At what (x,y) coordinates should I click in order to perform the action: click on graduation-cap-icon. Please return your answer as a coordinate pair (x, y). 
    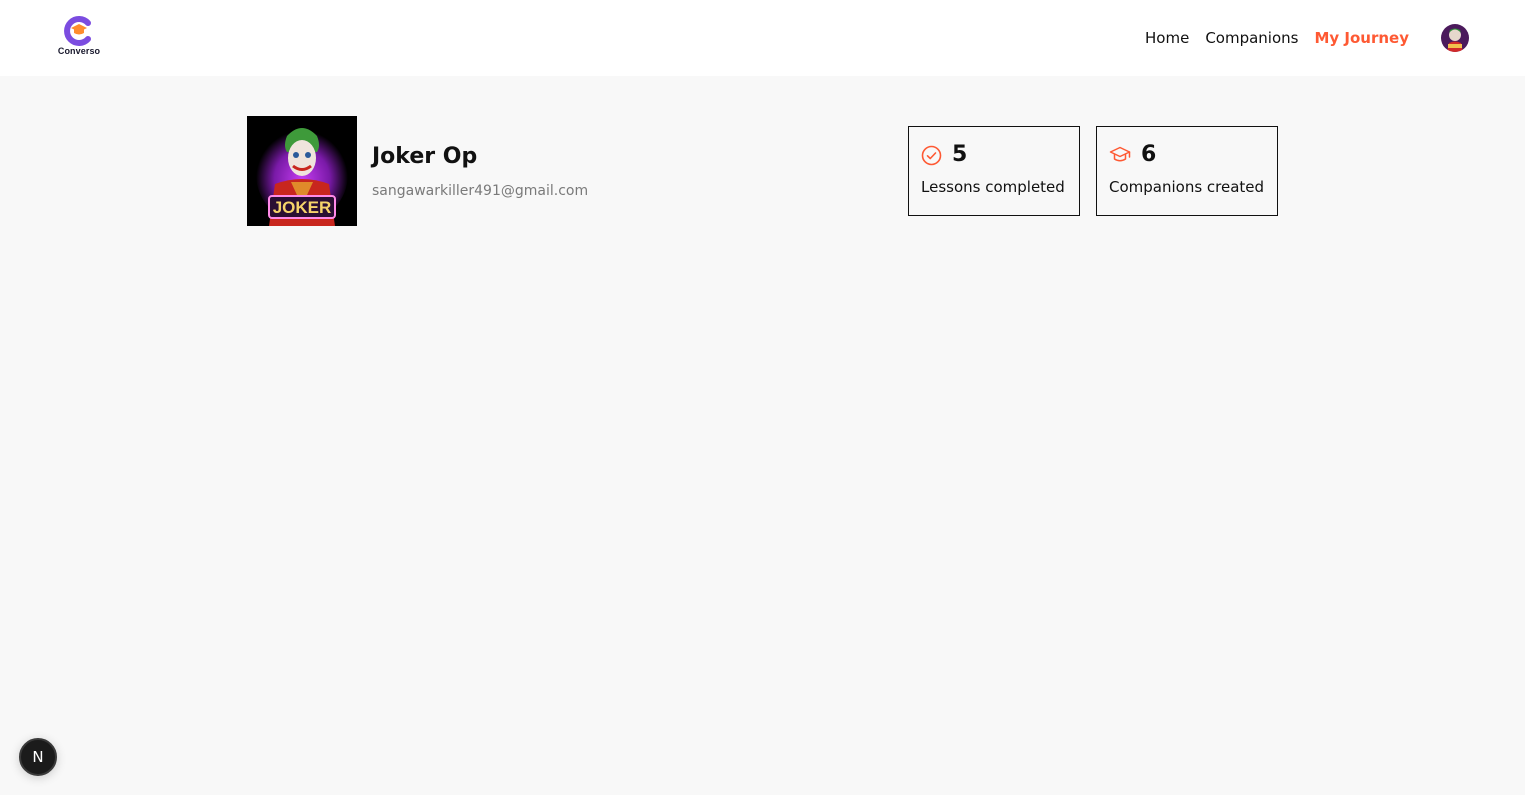
    Looking at the image, I should click on (1120, 154).